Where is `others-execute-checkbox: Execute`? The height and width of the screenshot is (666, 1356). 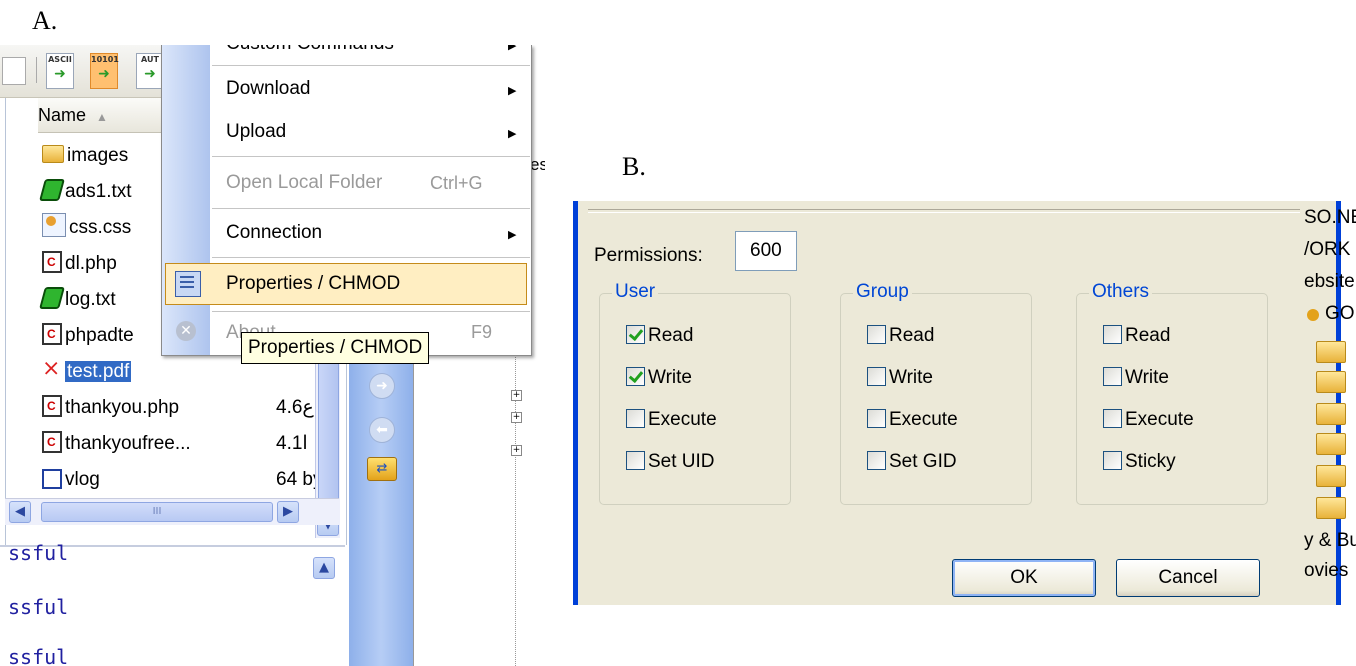
others-execute-checkbox: Execute is located at coordinates (1148, 420).